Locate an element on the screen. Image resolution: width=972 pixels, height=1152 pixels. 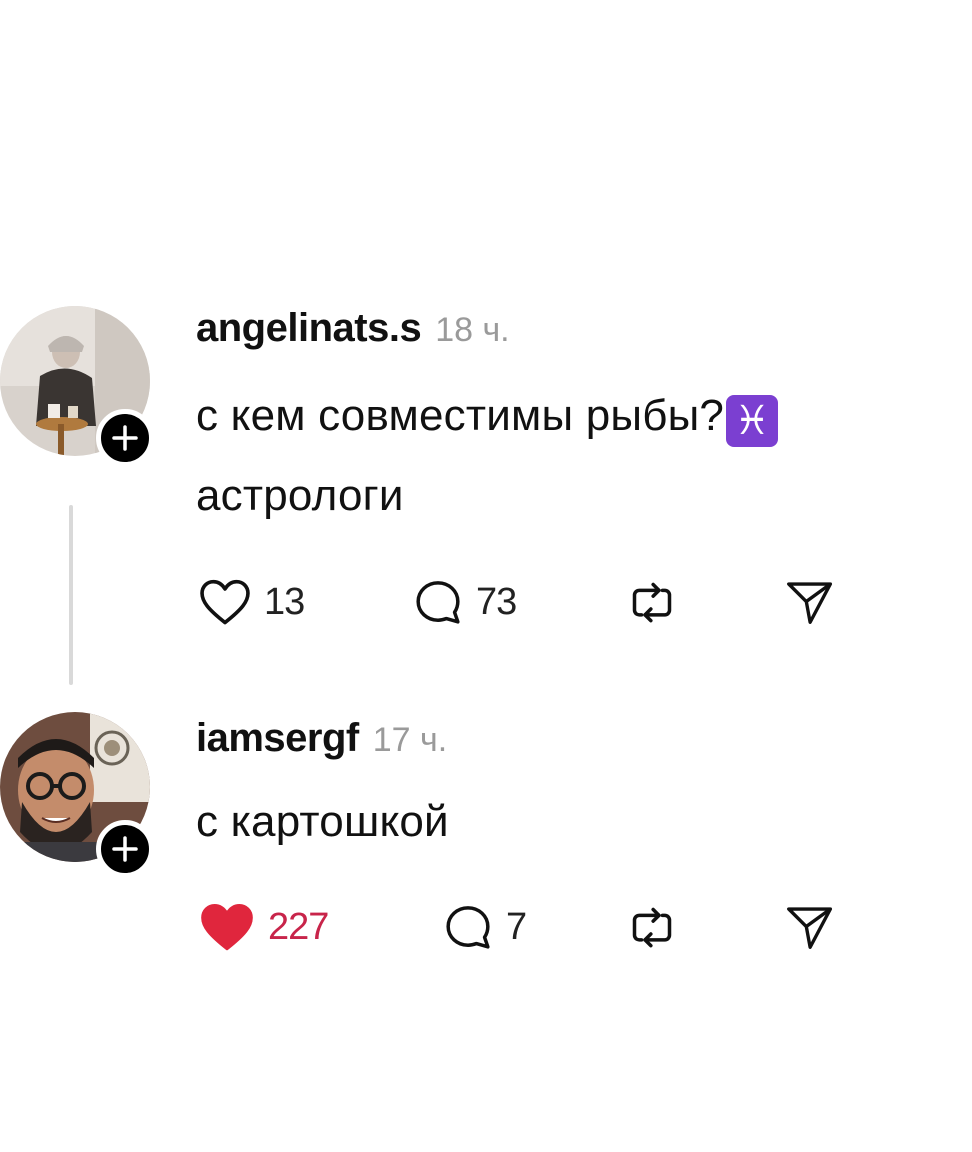
repost-button is located at coordinates (652, 927).